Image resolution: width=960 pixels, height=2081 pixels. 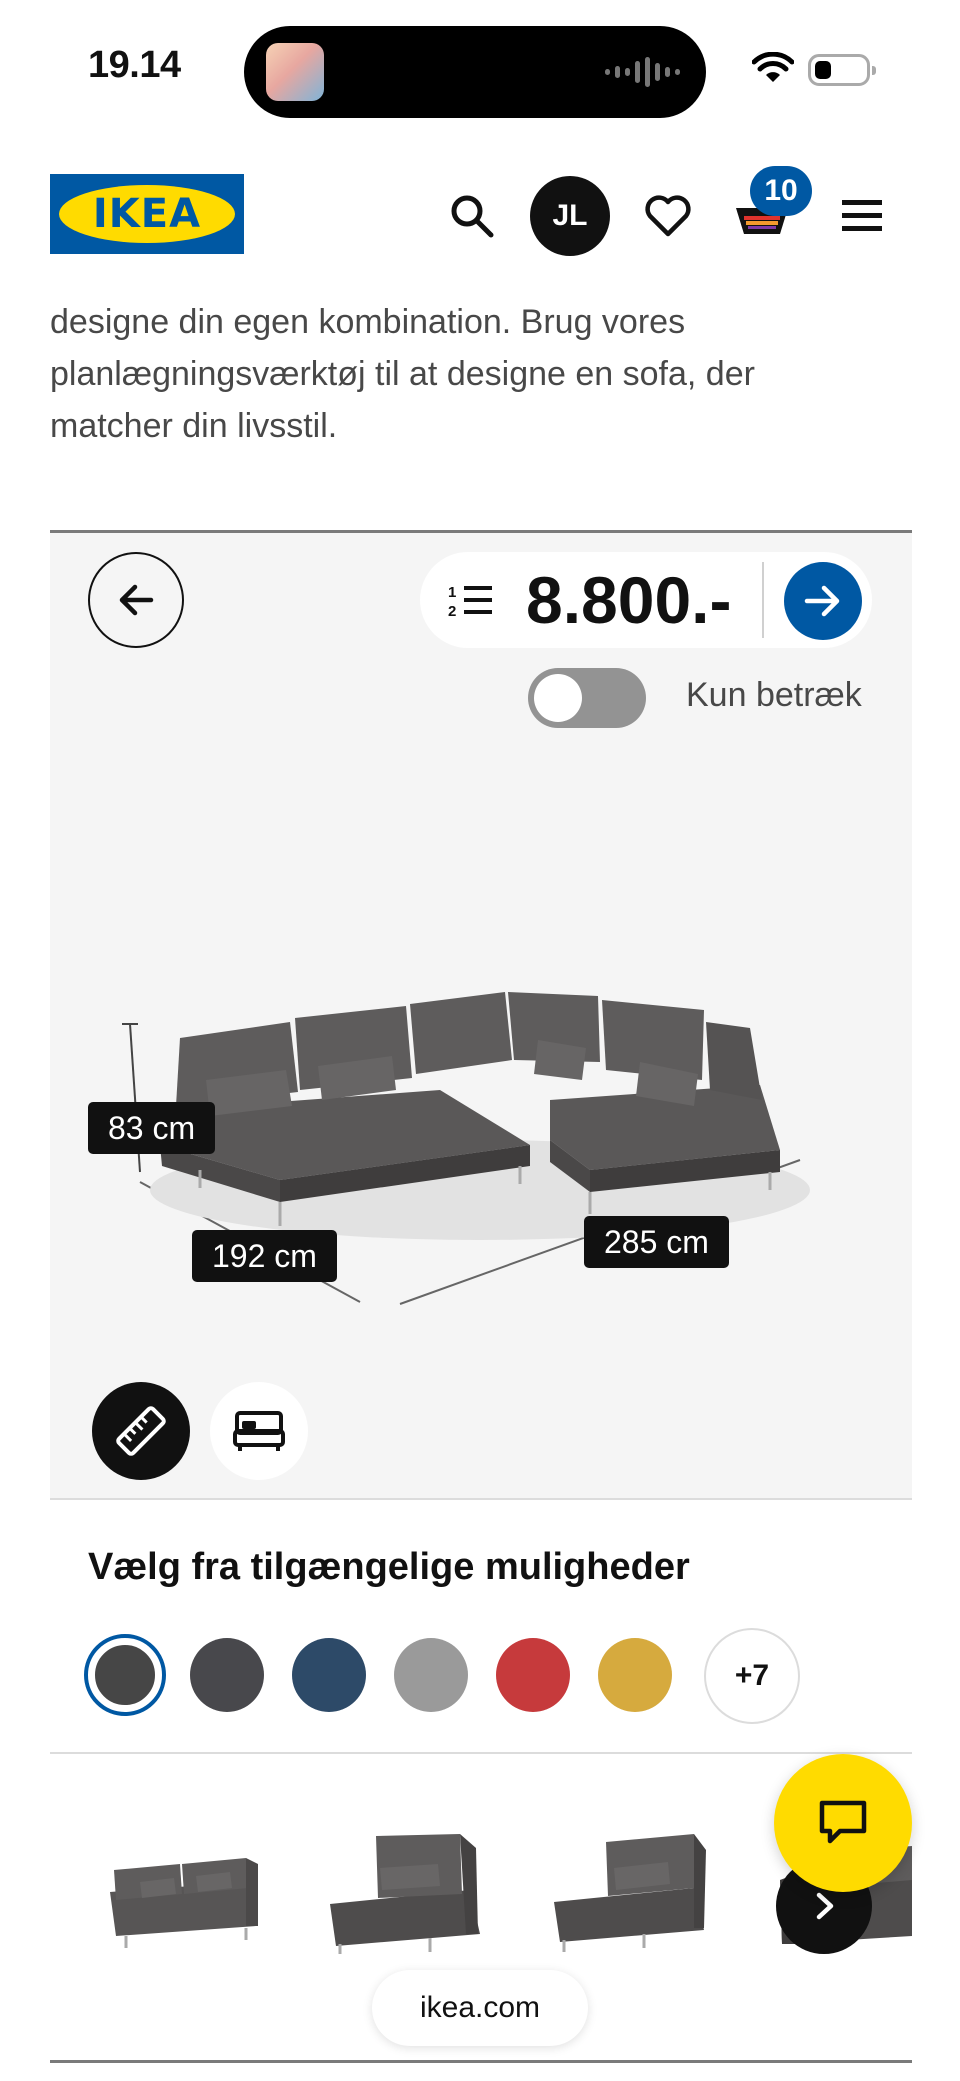 I want to click on cover-only-label: Kun betræk, so click(x=774, y=695).